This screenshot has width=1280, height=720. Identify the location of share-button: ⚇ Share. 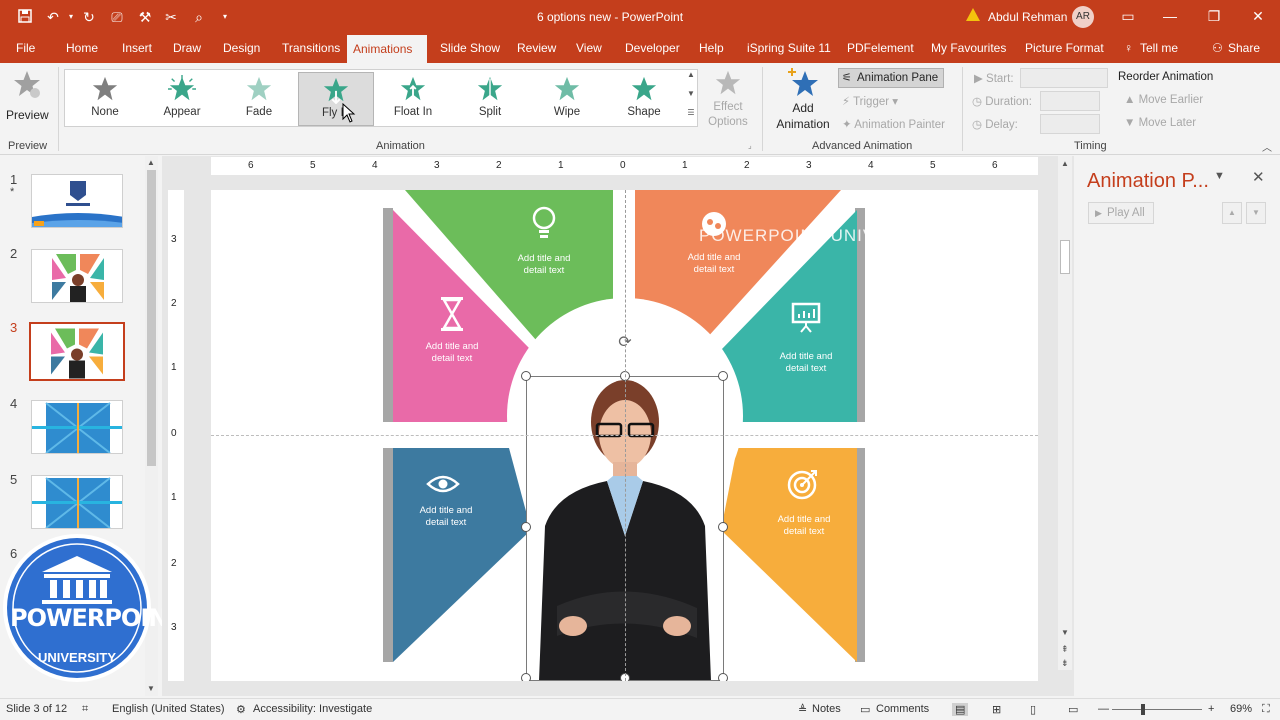
(1237, 48).